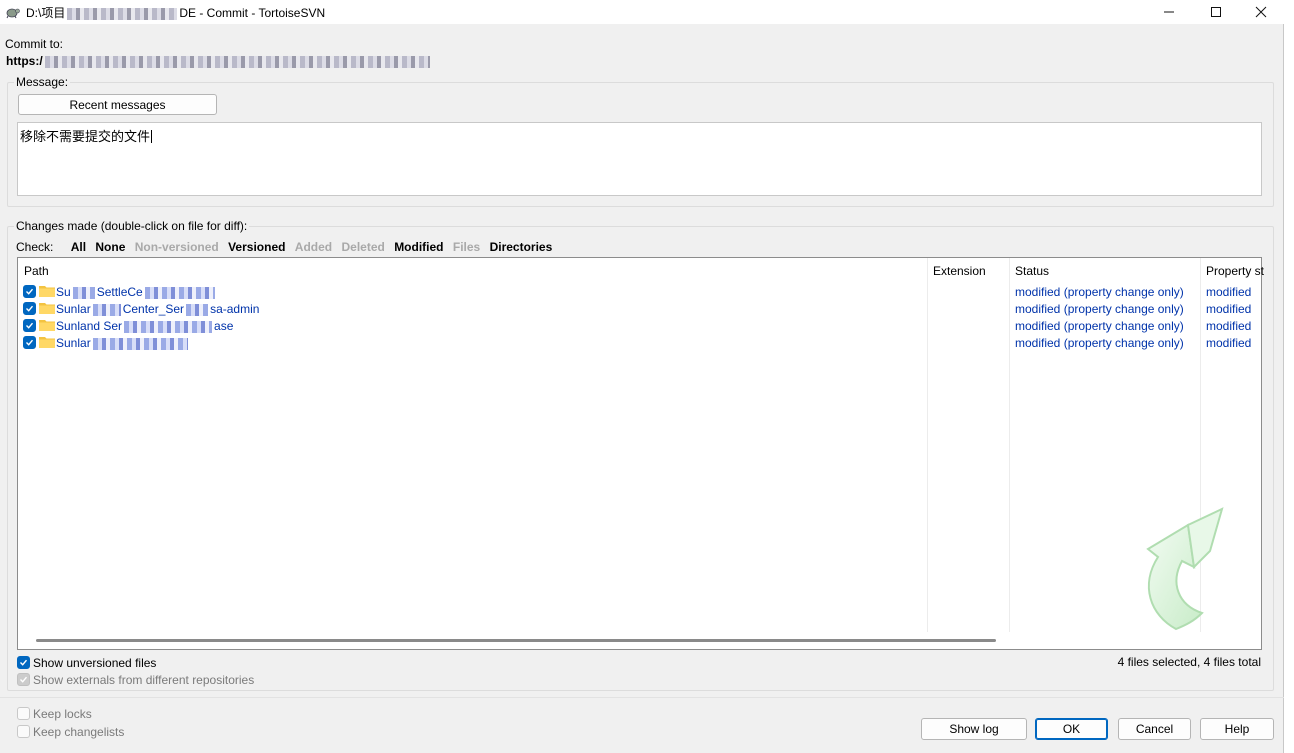  I want to click on help-button: Help, so click(1237, 729).